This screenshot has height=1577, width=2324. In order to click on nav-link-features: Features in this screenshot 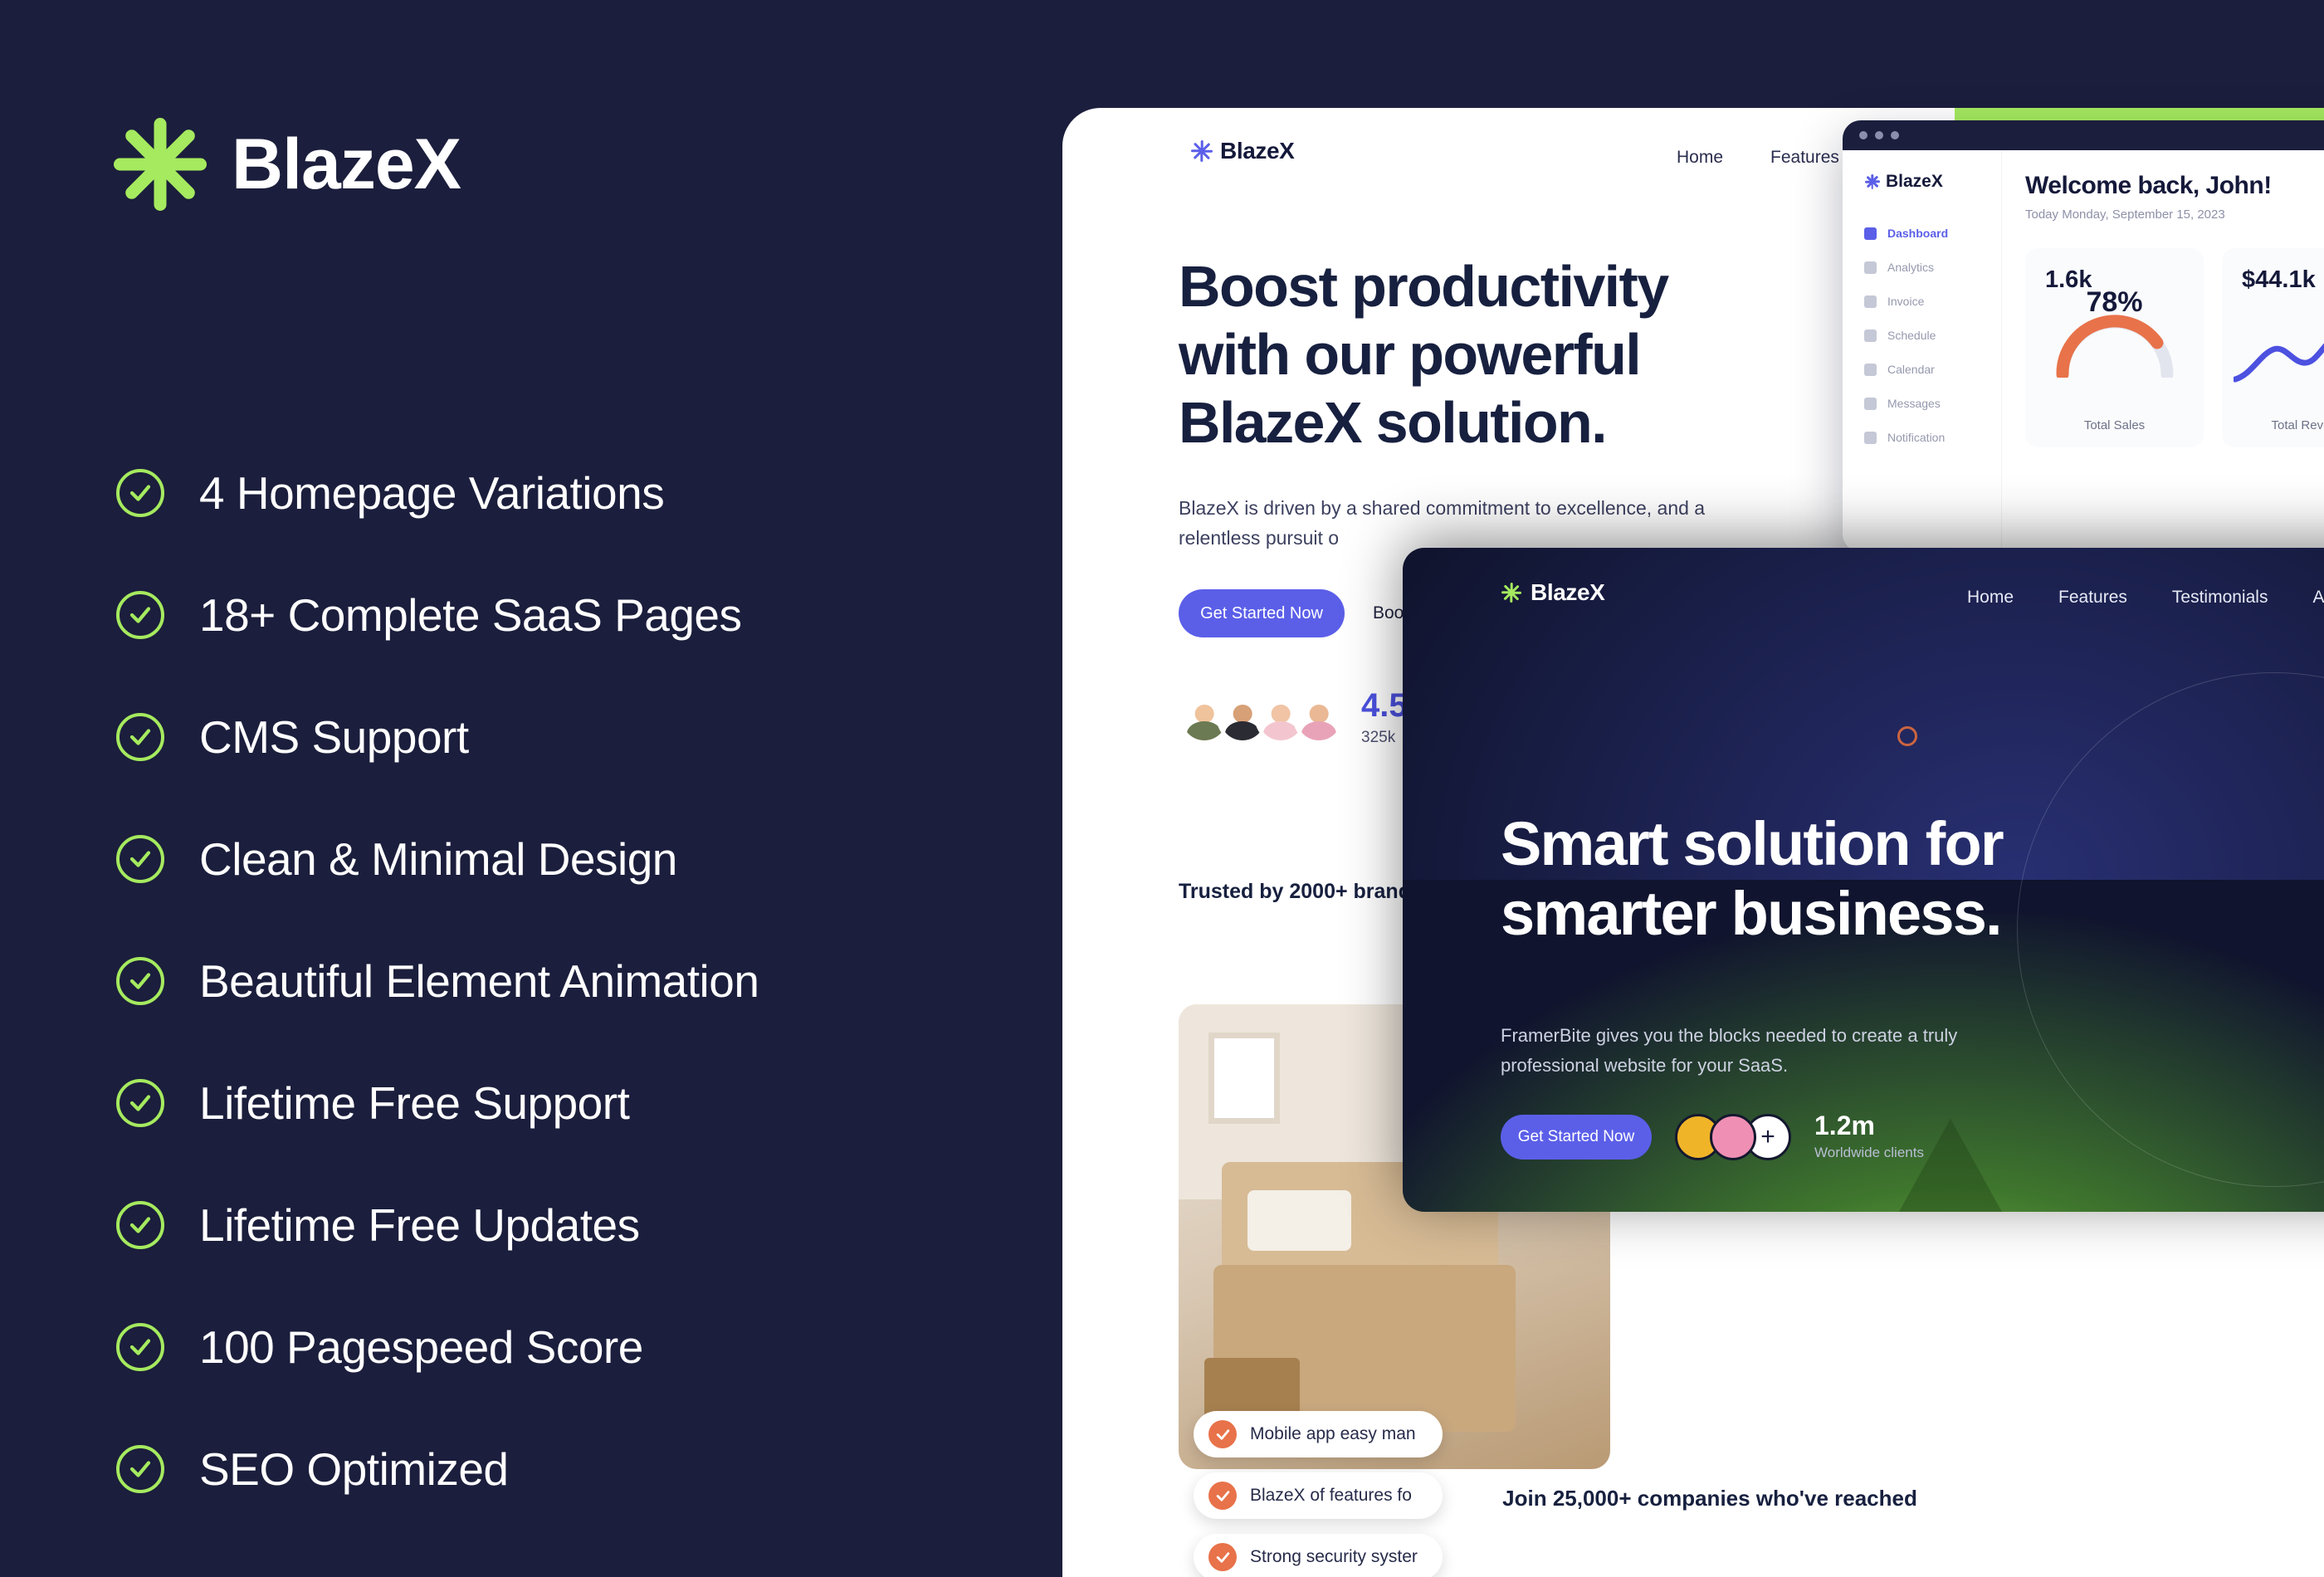, I will do `click(1804, 158)`.